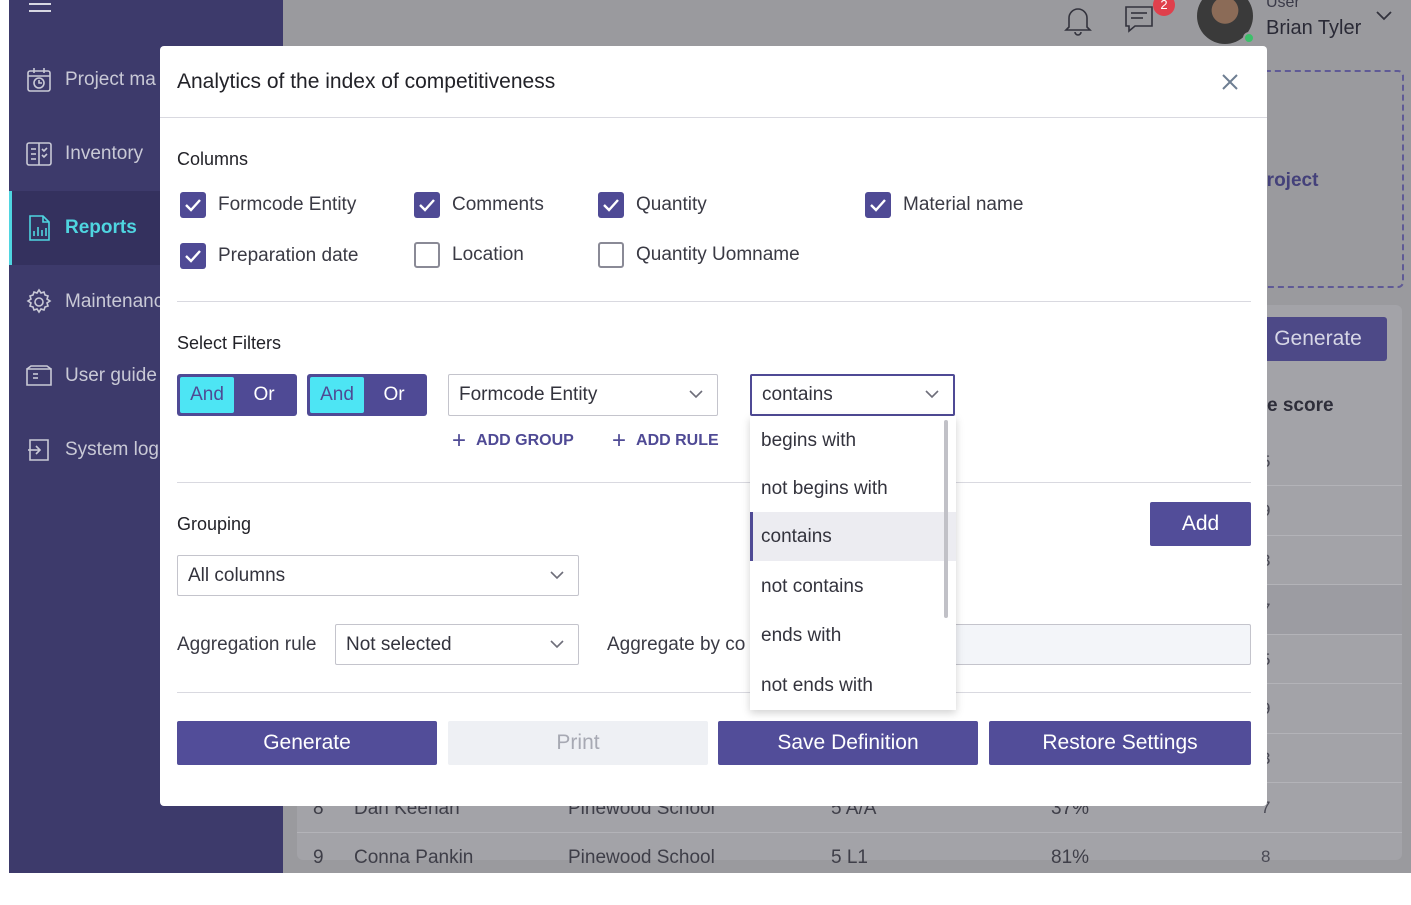 The height and width of the screenshot is (905, 1411). What do you see at coordinates (110, 79) in the screenshot?
I see `sidebar-item-label: Project ma` at bounding box center [110, 79].